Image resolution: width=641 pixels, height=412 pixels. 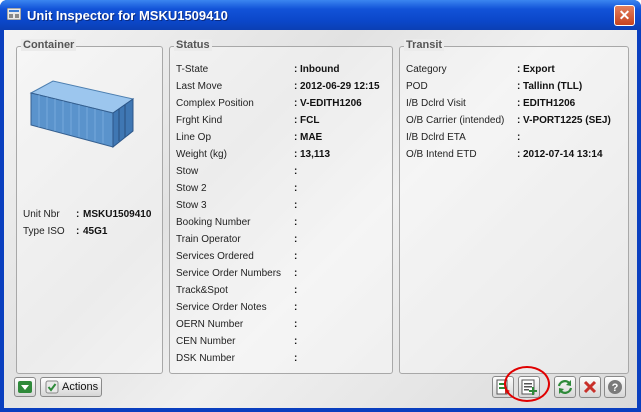 What do you see at coordinates (320, 69) in the screenshot?
I see `t-state-value: Inbound` at bounding box center [320, 69].